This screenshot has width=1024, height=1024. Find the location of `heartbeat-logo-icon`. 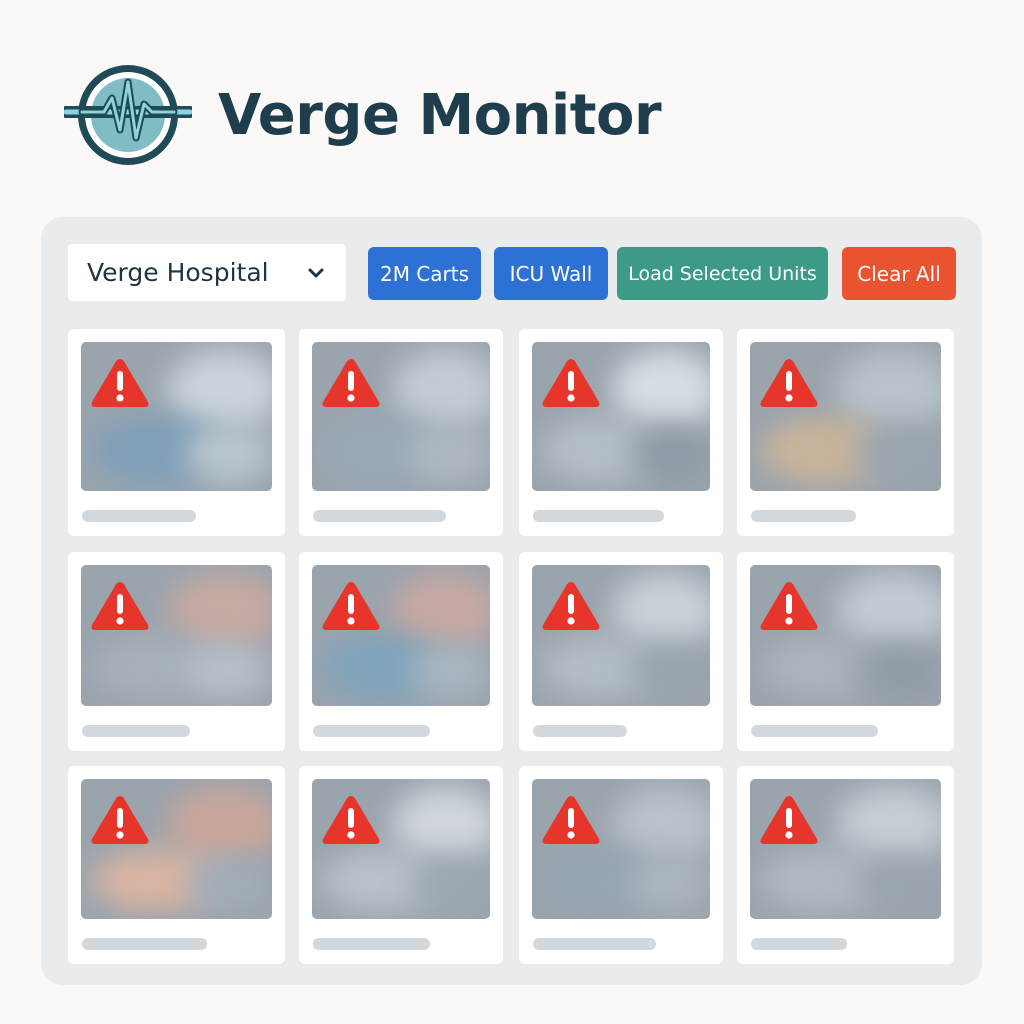

heartbeat-logo-icon is located at coordinates (128, 115).